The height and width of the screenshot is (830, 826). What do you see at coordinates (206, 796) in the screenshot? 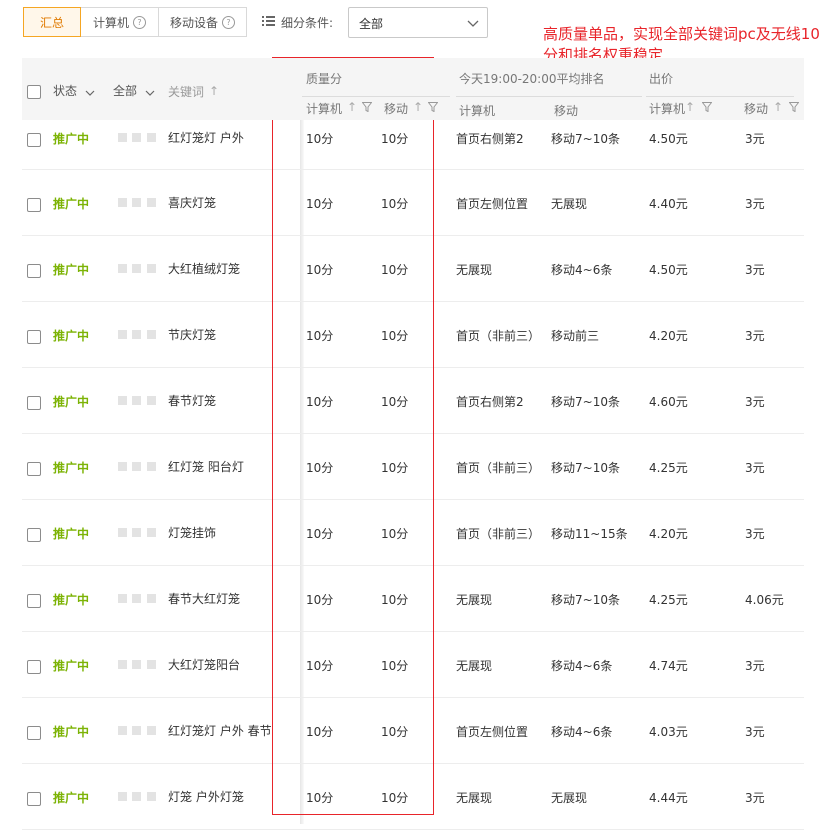
I see `keyword-cell: 灯笼 户外灯笼` at bounding box center [206, 796].